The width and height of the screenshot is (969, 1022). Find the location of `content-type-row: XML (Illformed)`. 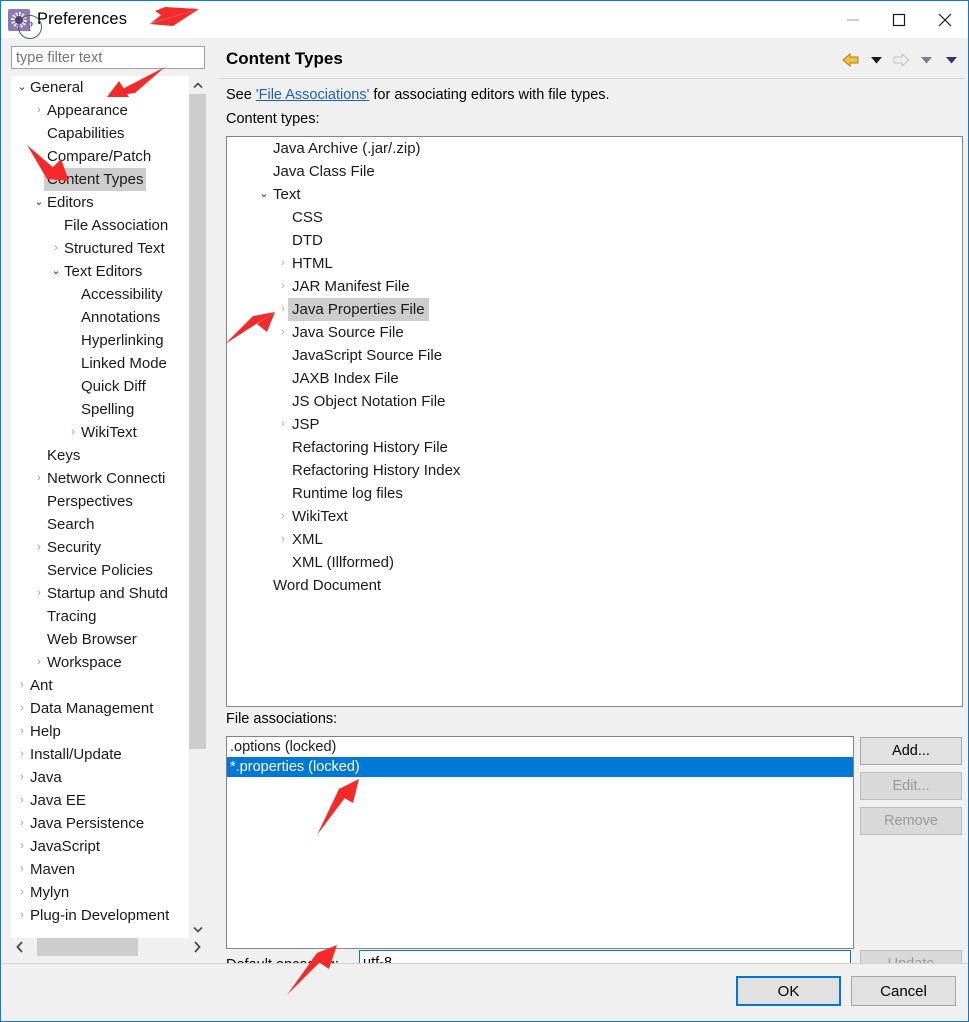

content-type-row: XML (Illformed) is located at coordinates (594, 562).